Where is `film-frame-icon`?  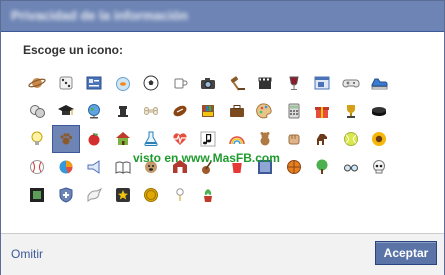 film-frame-icon is located at coordinates (37, 195).